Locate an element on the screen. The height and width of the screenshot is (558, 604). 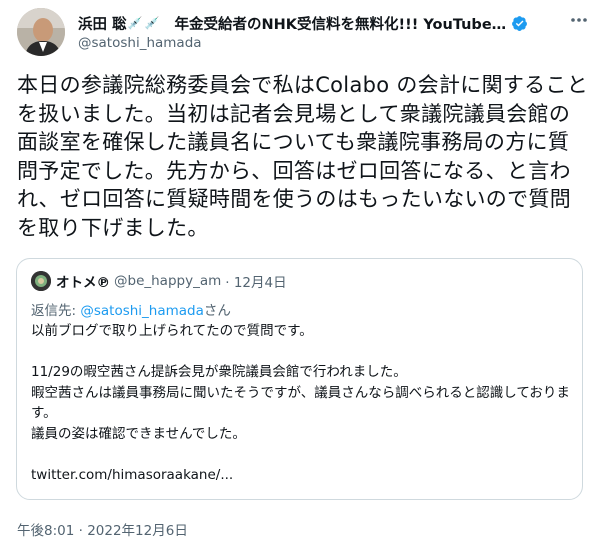
author-display-name: 浜田 聡 is located at coordinates (102, 23).